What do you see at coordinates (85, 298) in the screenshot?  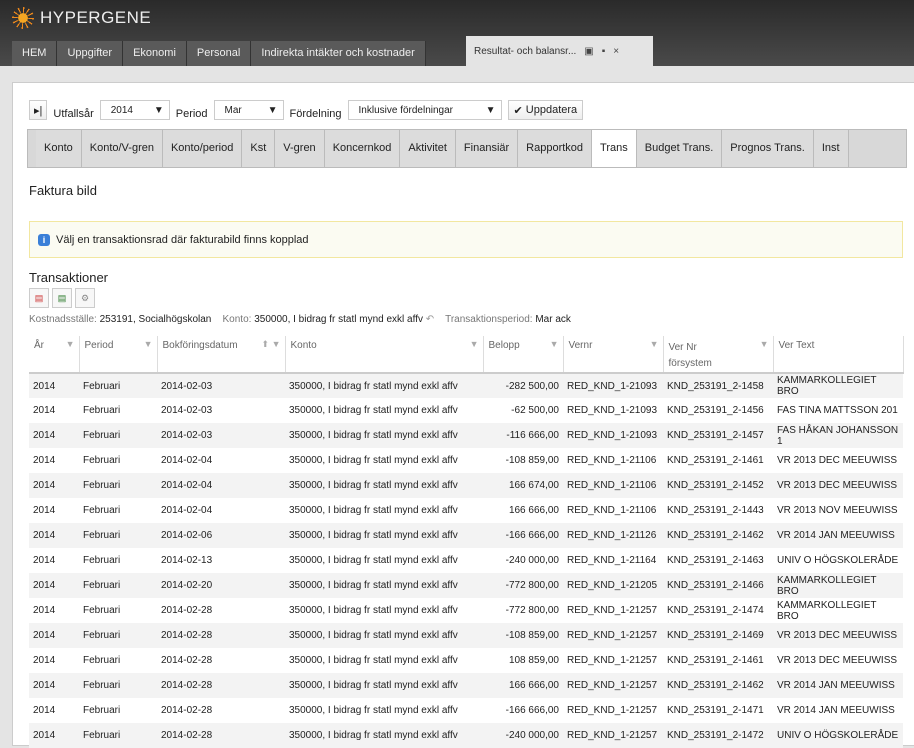 I see `settings-gear-icon: ⚙` at bounding box center [85, 298].